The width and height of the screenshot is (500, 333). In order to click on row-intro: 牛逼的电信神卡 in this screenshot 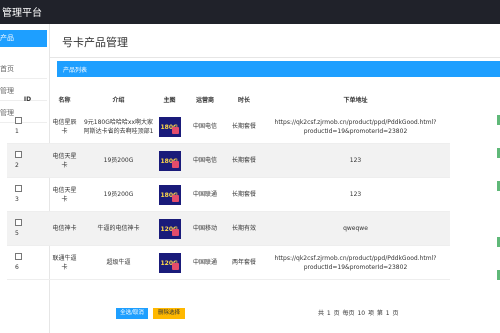, I will do `click(118, 228)`.